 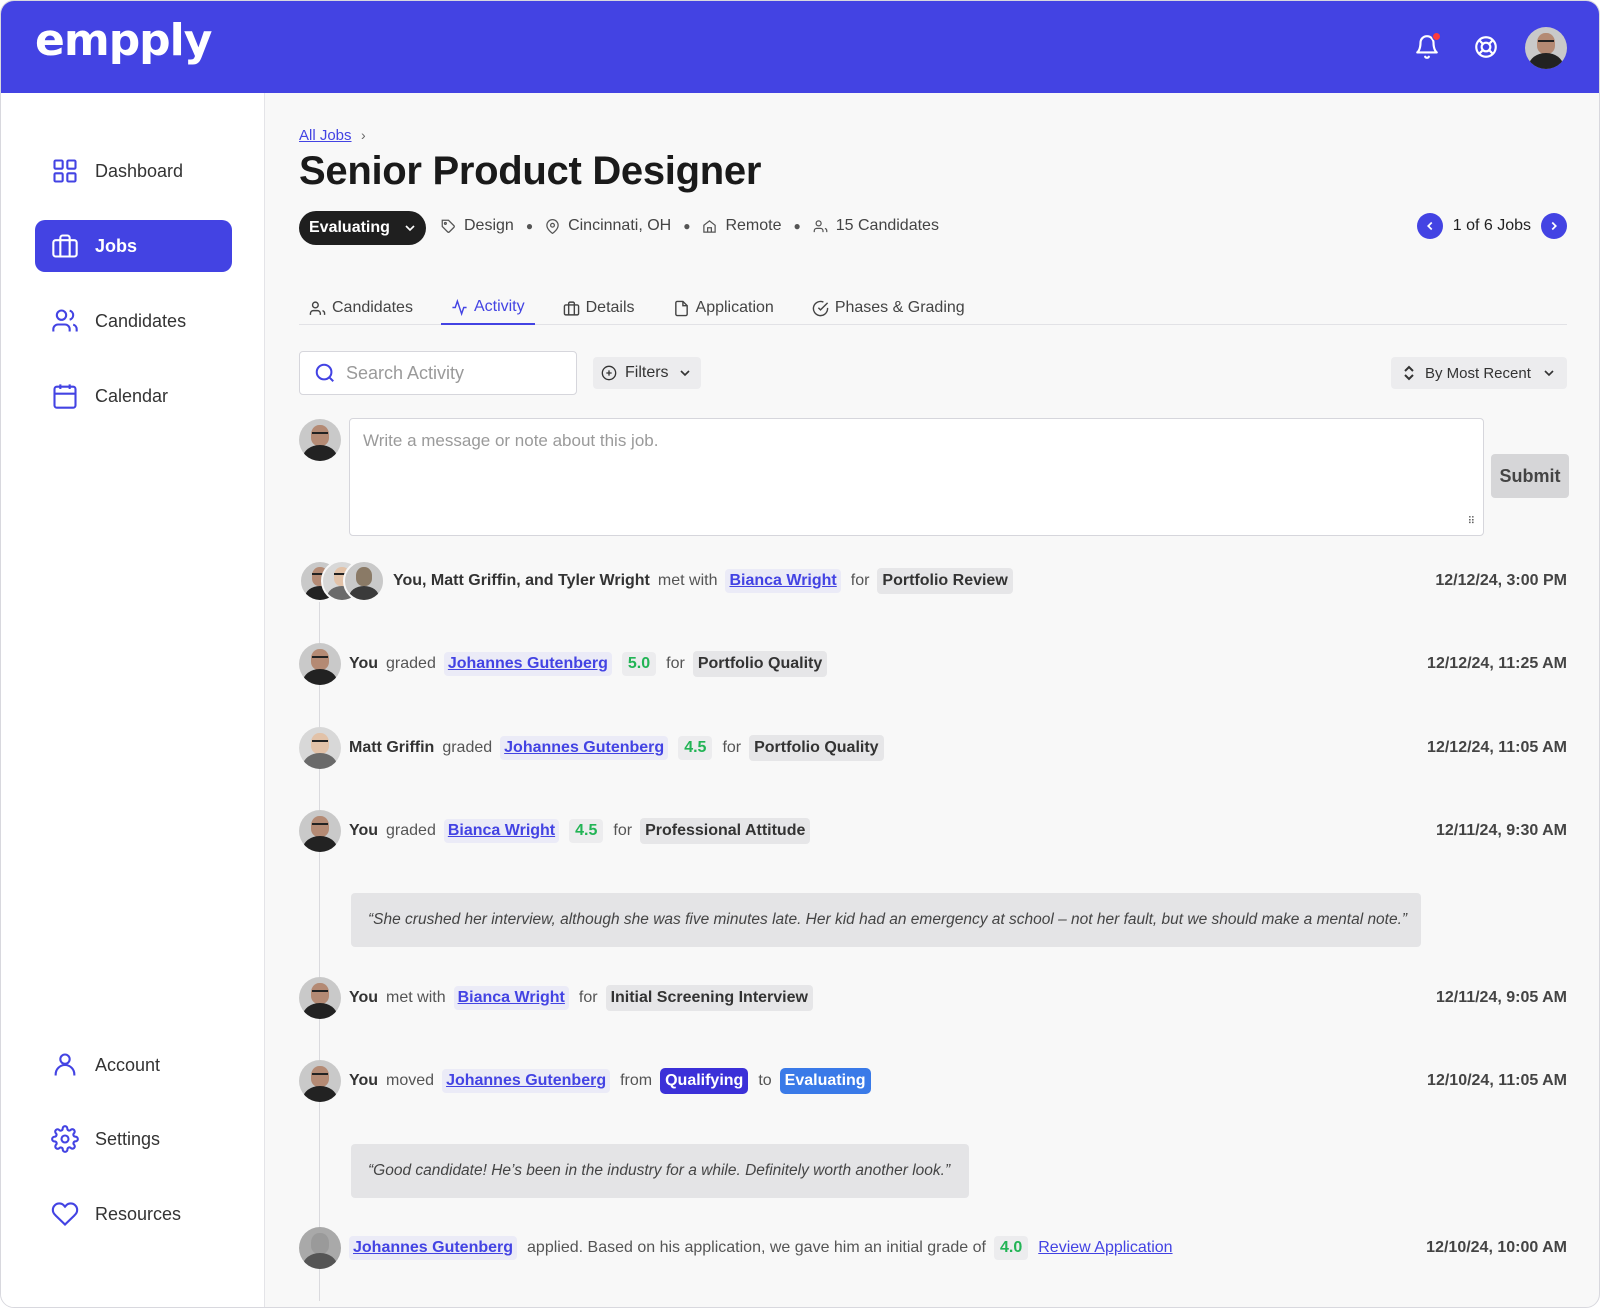 What do you see at coordinates (349, 227) in the screenshot?
I see `status-label: Evaluating` at bounding box center [349, 227].